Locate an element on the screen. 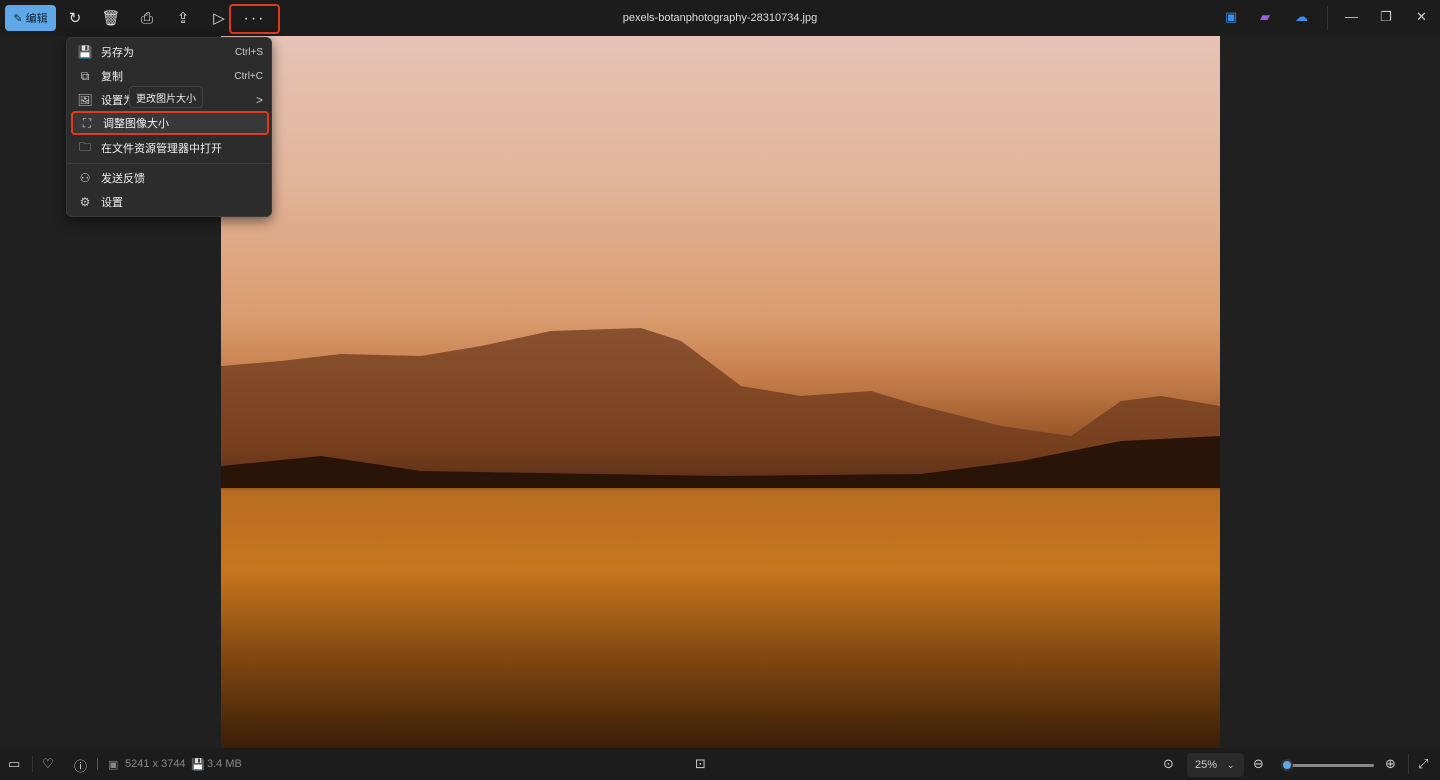  zoom-out-icon: ⊖ is located at coordinates (1258, 764).